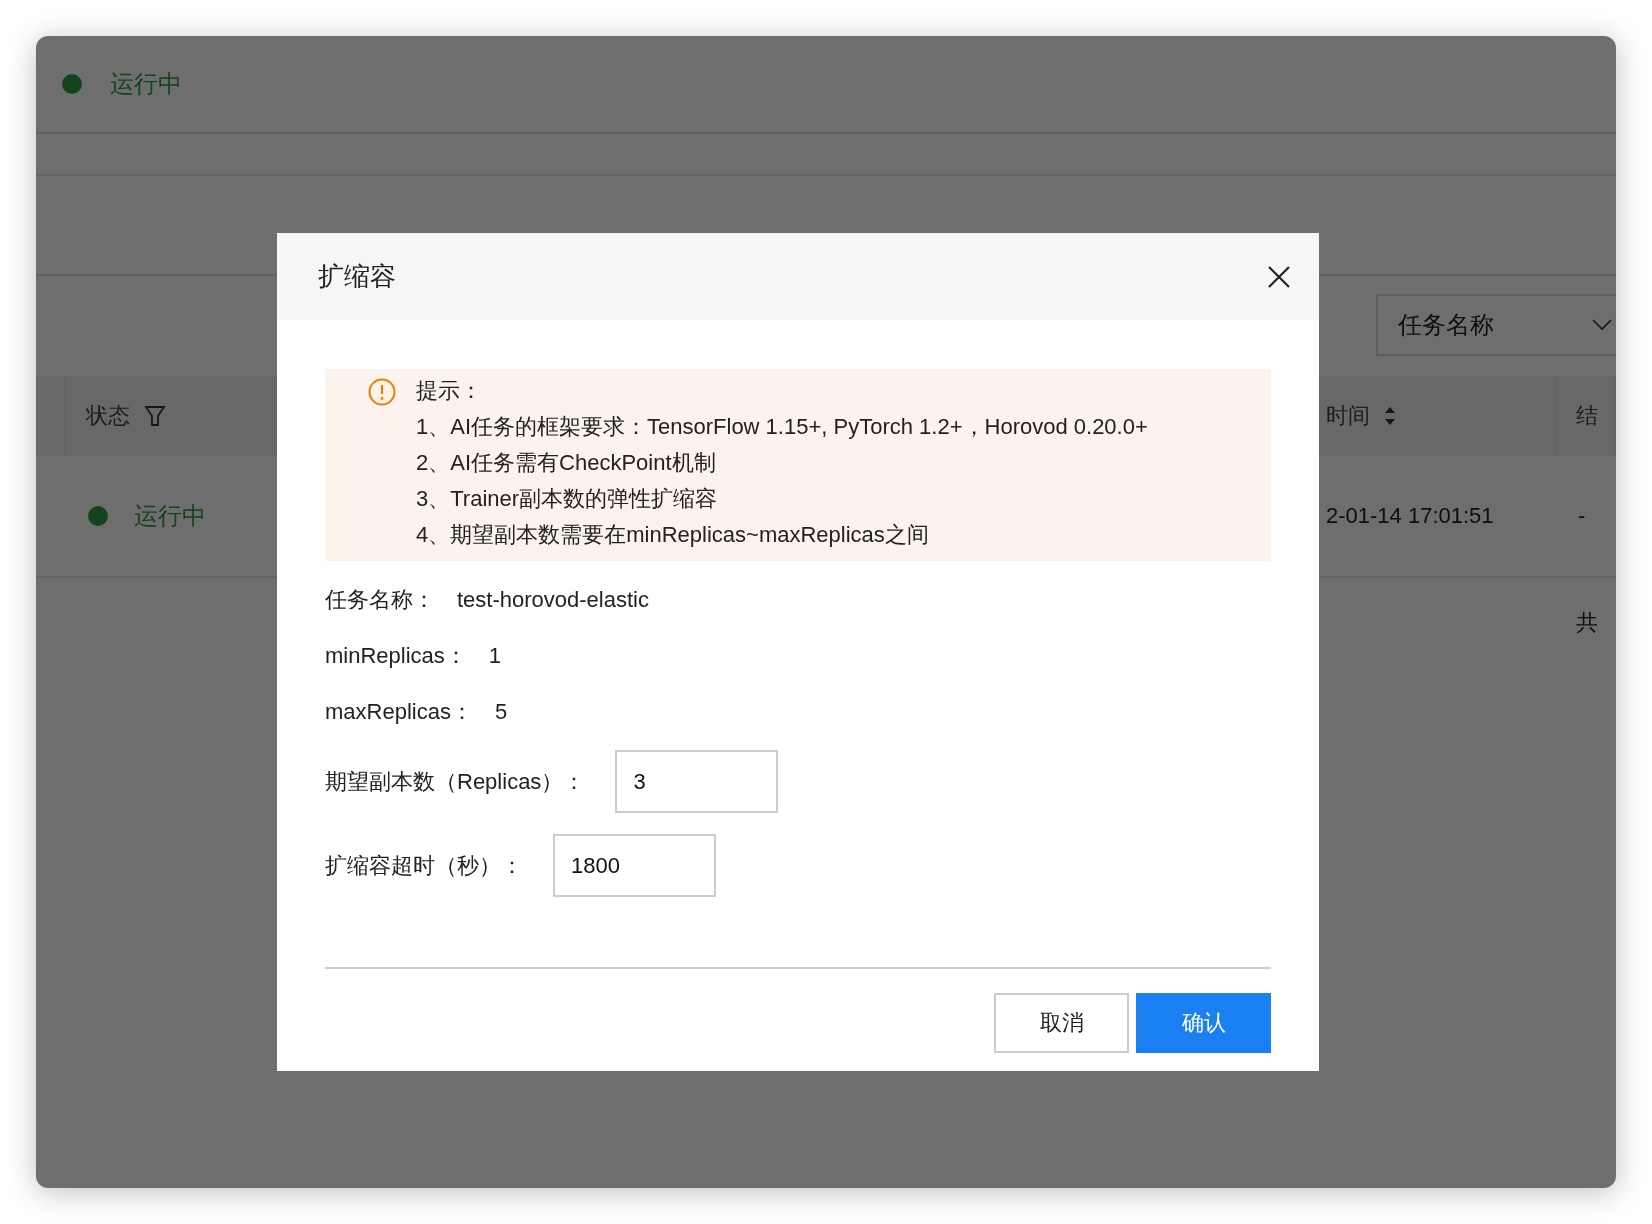 The height and width of the screenshot is (1224, 1652). Describe the element at coordinates (495, 656) in the screenshot. I see `field-value: 1` at that location.